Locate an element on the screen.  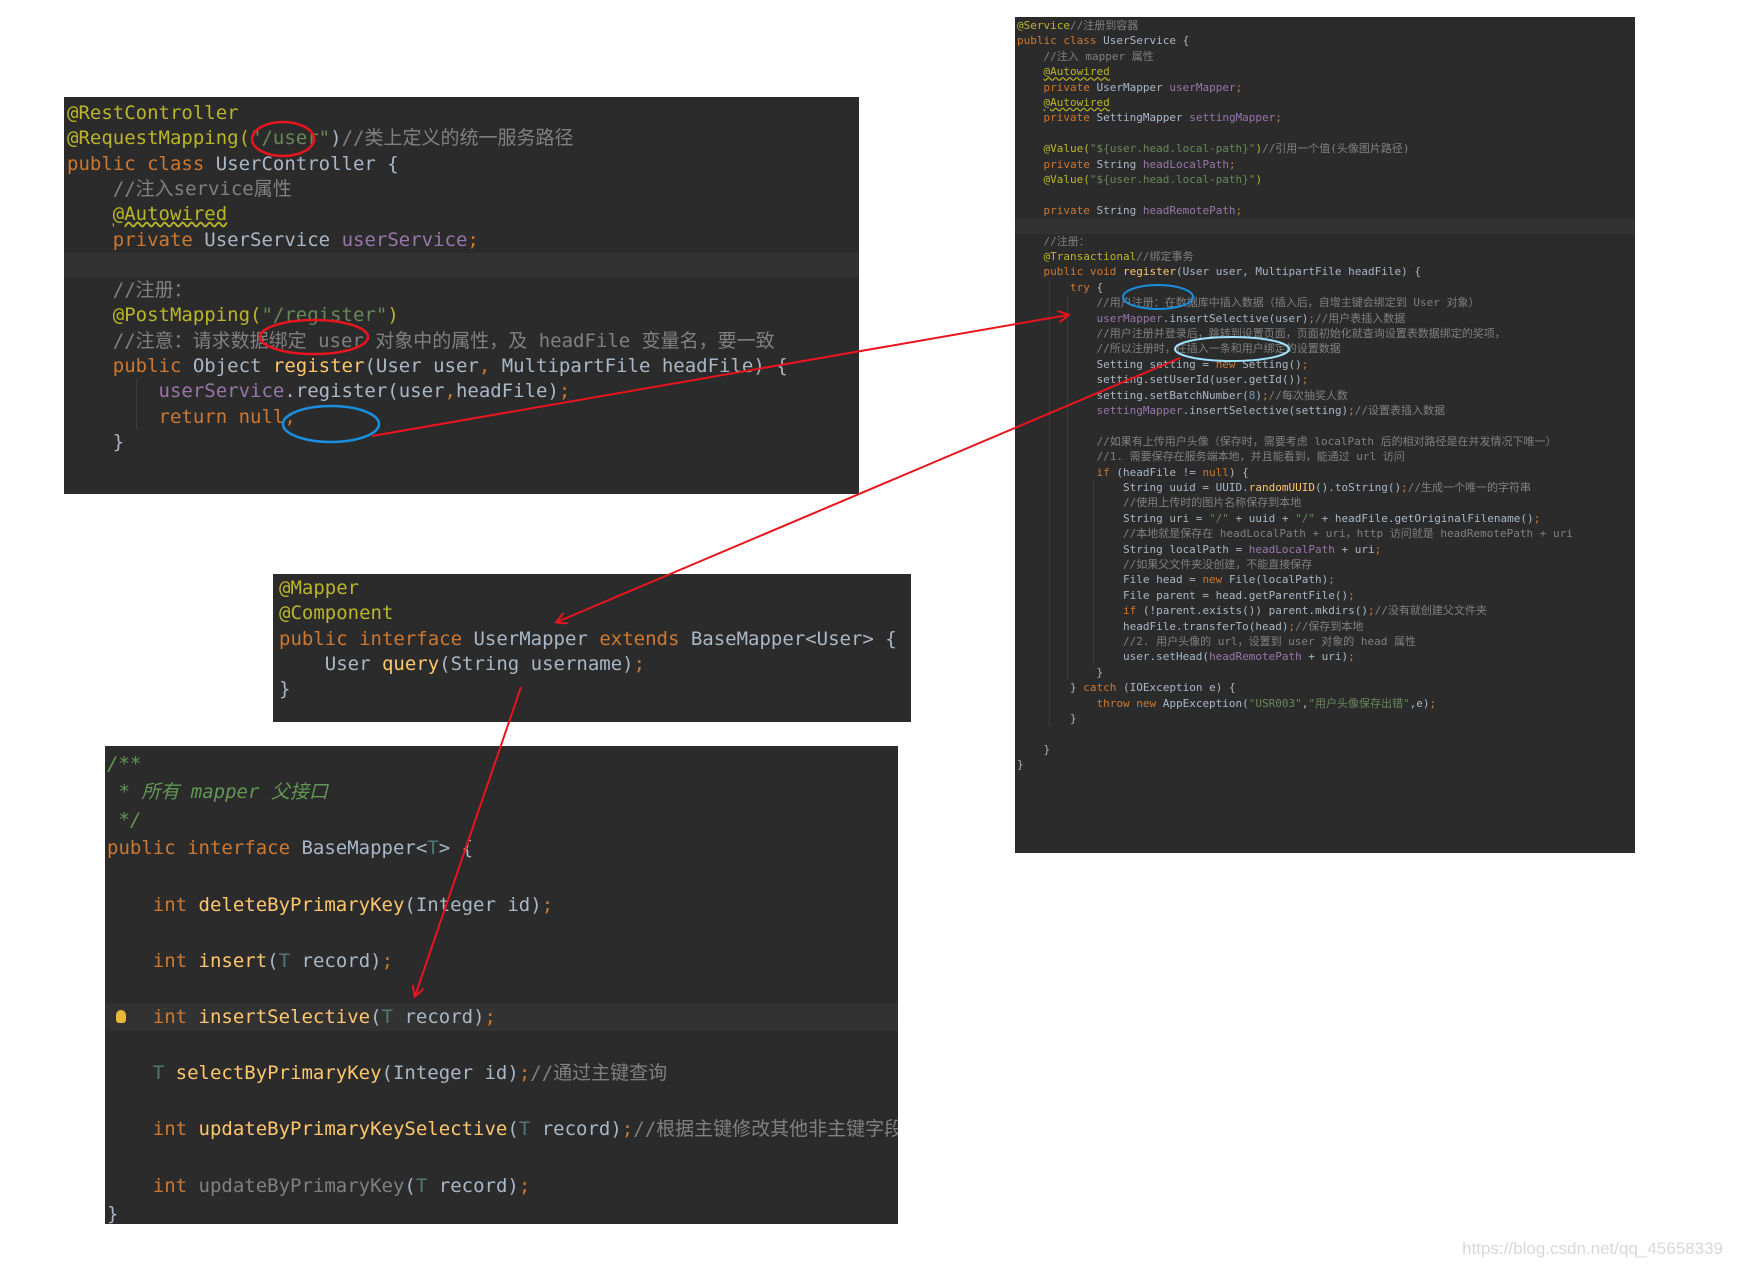
code-line: */ is located at coordinates (501, 820).